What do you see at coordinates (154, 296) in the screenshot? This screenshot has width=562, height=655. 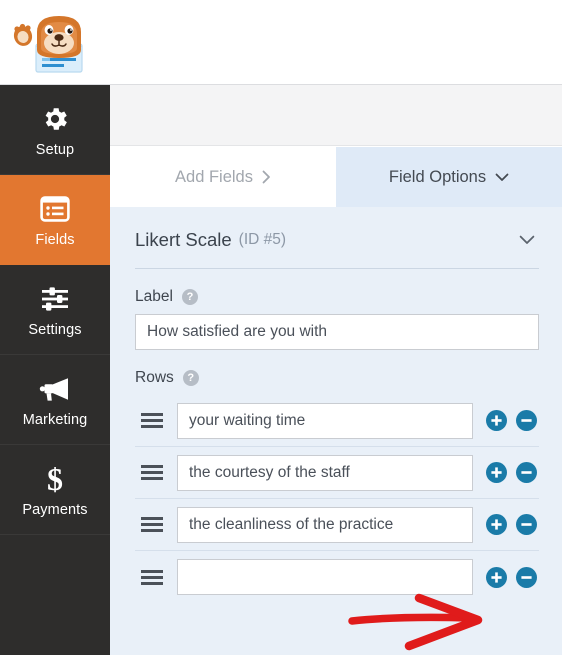 I see `label-section-title: Label` at bounding box center [154, 296].